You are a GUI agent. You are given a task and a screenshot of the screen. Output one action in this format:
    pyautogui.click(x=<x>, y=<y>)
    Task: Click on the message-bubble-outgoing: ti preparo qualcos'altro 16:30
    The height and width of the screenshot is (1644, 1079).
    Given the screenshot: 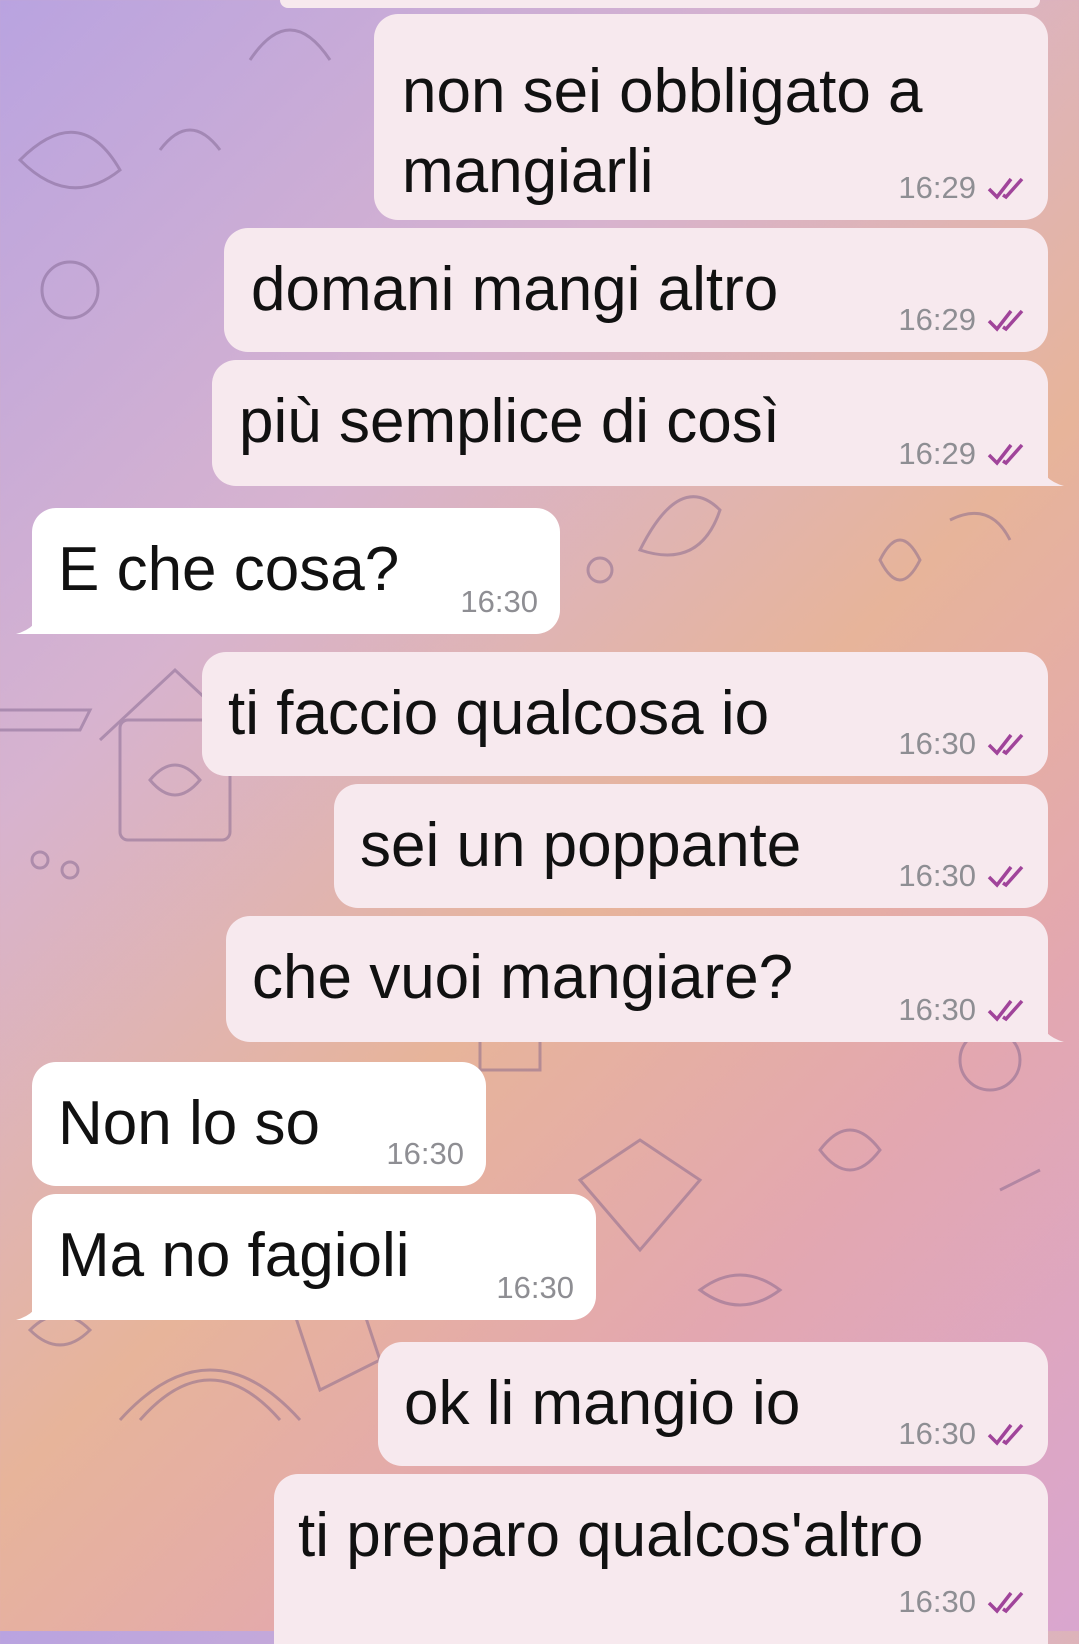 What is the action you would take?
    pyautogui.click(x=661, y=1559)
    